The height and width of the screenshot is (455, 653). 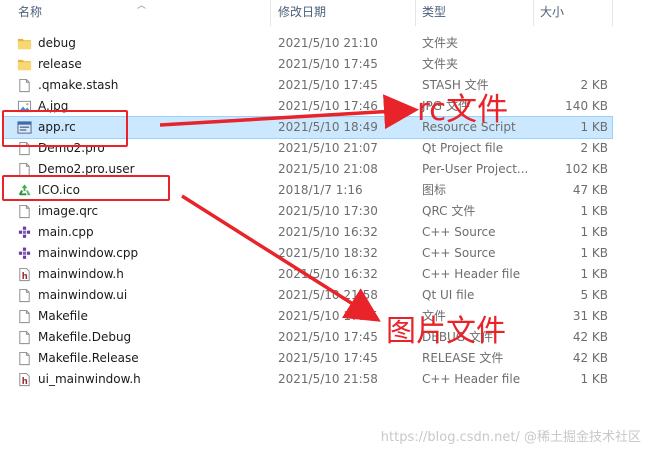 I want to click on file-type: Qt Project file, so click(x=463, y=148).